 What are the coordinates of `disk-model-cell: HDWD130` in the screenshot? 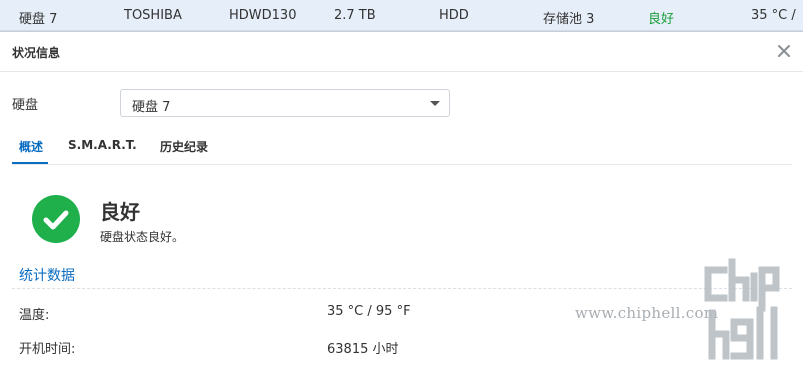 It's located at (263, 15).